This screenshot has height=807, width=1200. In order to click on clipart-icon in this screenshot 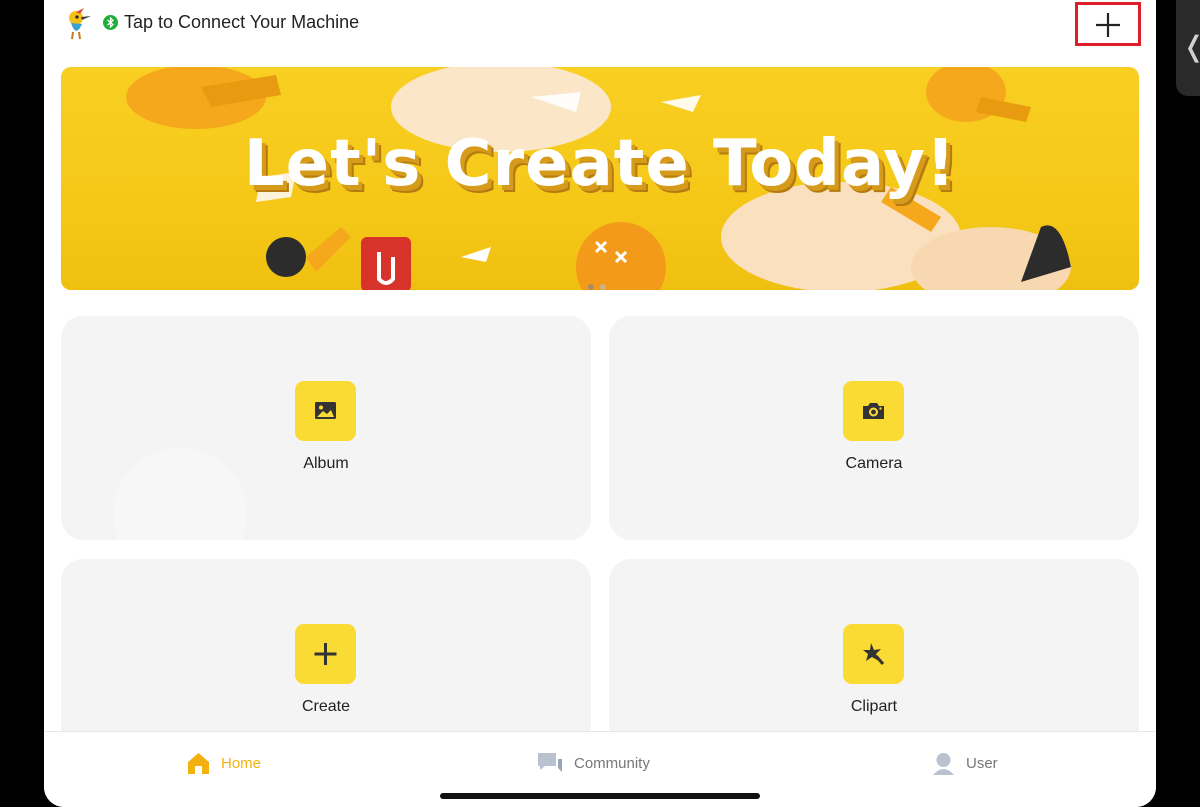, I will do `click(873, 654)`.